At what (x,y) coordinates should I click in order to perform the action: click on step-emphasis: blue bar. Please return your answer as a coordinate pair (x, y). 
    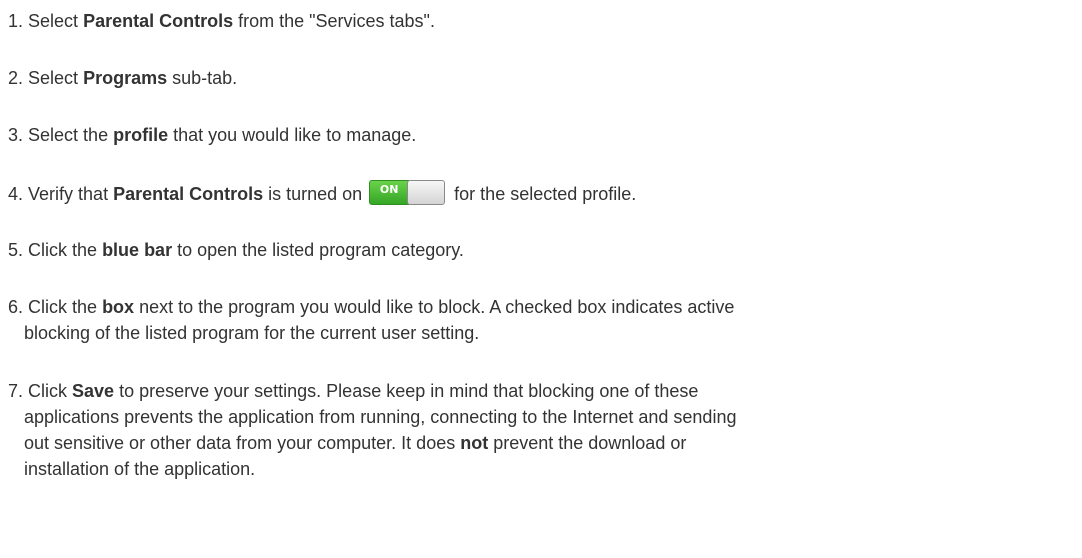
    Looking at the image, I should click on (137, 250).